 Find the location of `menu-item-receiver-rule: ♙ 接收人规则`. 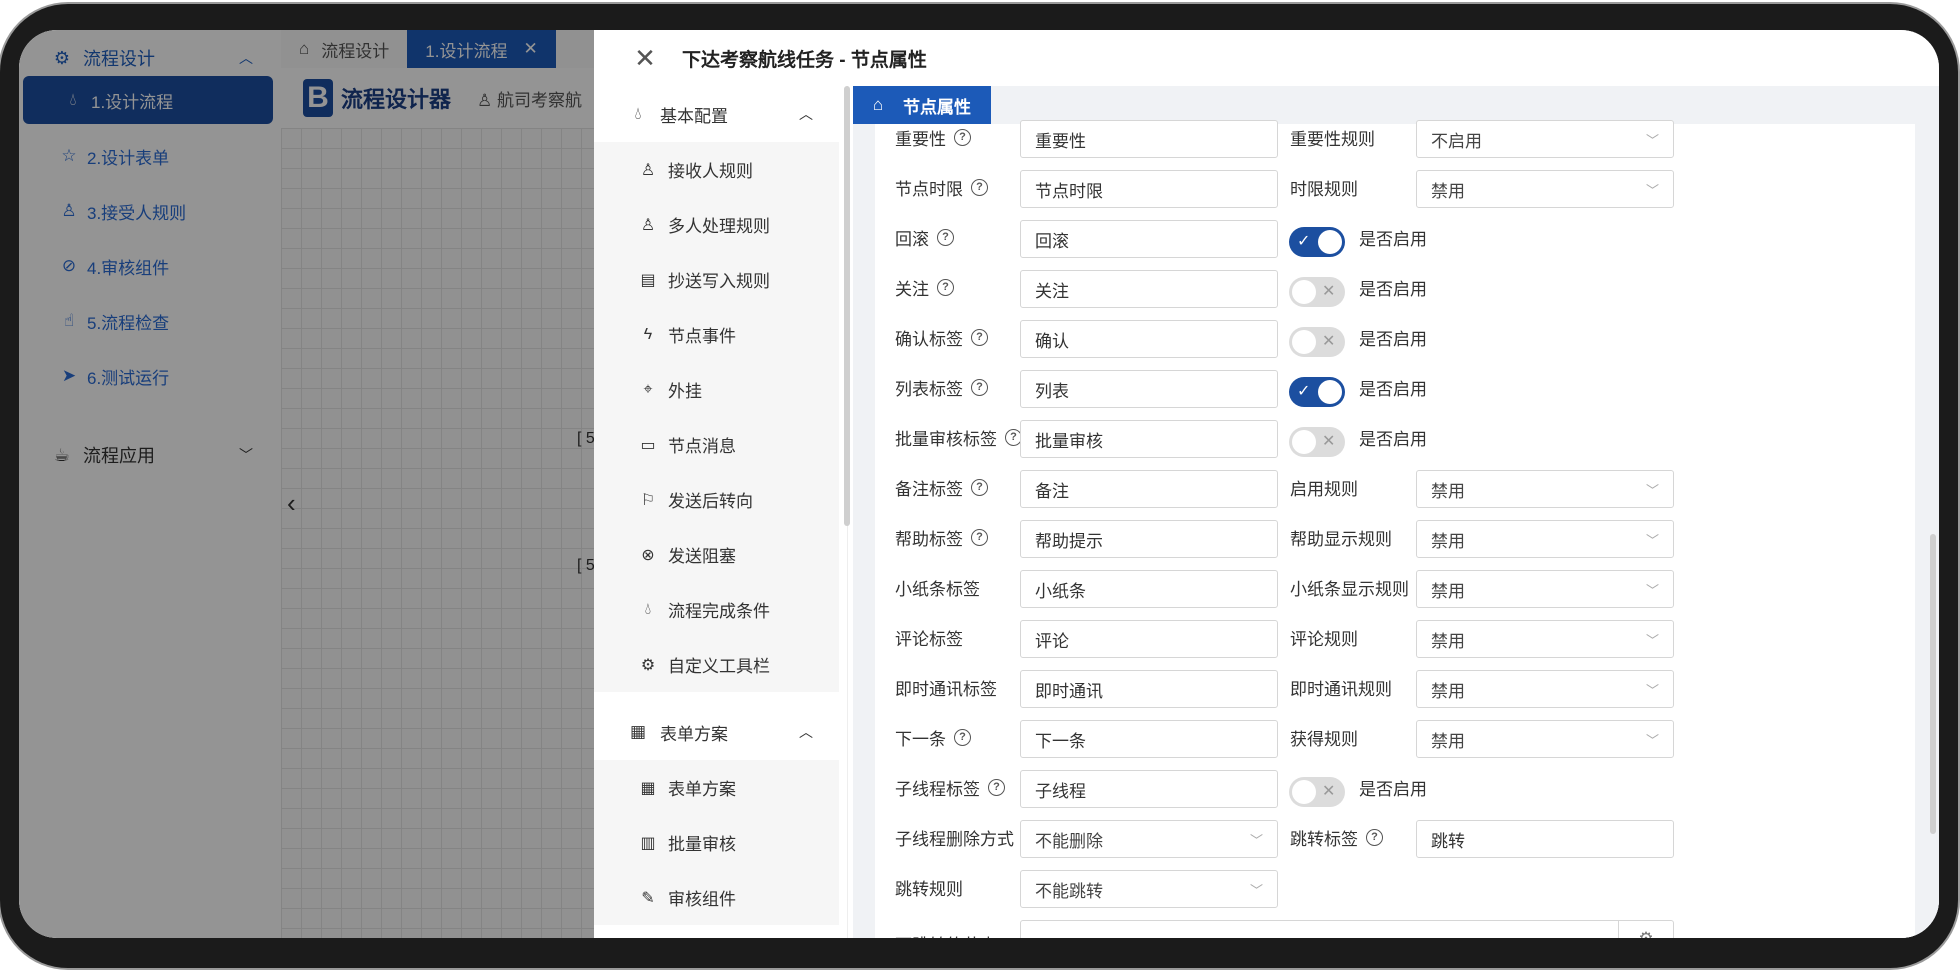

menu-item-receiver-rule: ♙ 接收人规则 is located at coordinates (716, 169).